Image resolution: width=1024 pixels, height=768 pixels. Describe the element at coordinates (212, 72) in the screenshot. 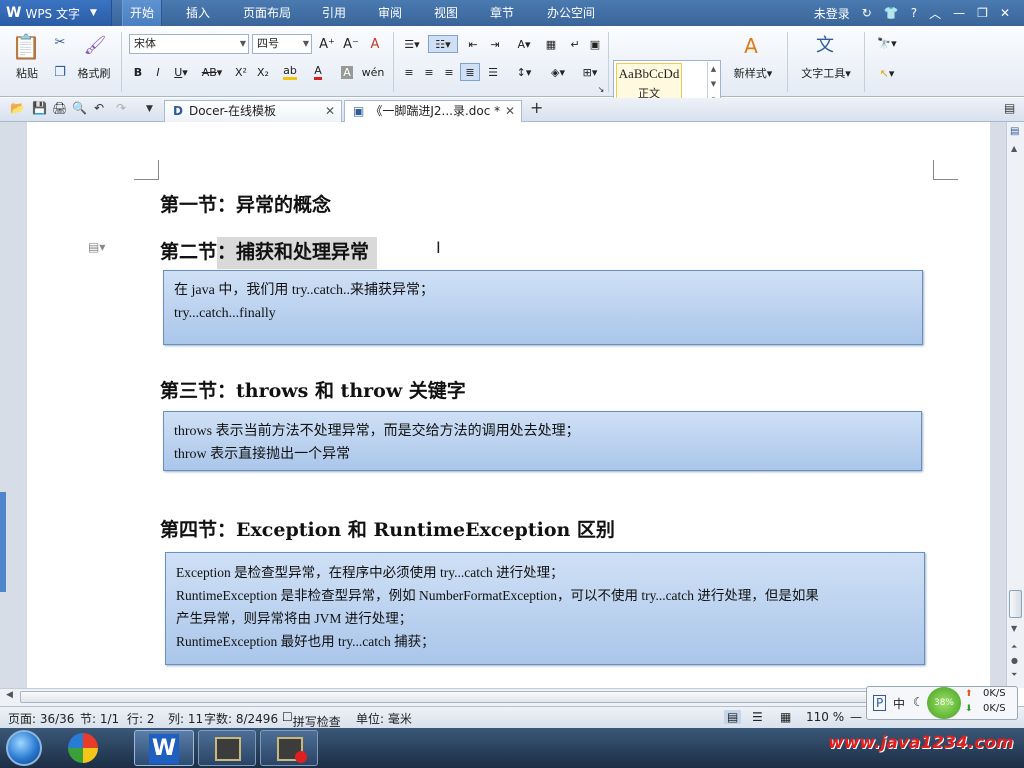

I see `strikethrough-icon: AB ▾` at that location.